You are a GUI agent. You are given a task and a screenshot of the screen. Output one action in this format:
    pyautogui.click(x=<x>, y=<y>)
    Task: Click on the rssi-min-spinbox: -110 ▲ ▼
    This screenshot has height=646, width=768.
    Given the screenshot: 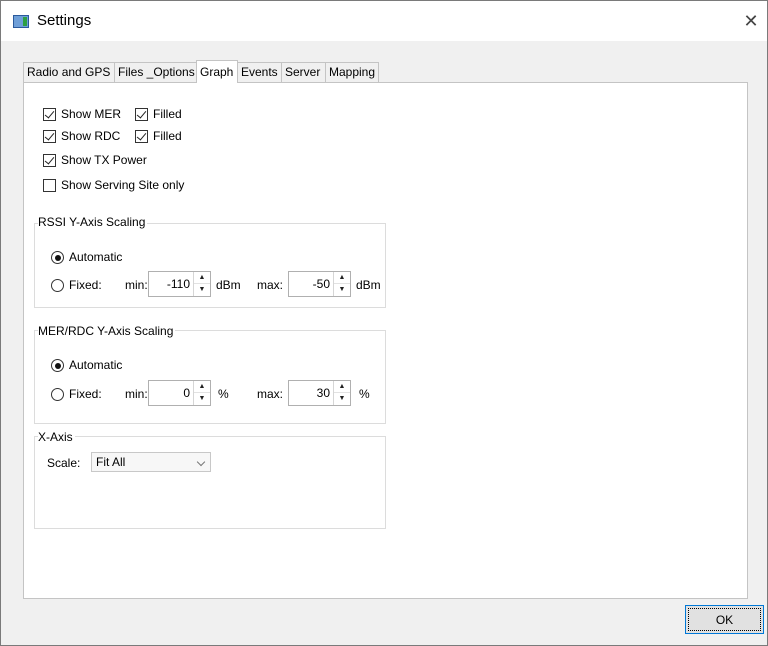 What is the action you would take?
    pyautogui.click(x=179, y=284)
    